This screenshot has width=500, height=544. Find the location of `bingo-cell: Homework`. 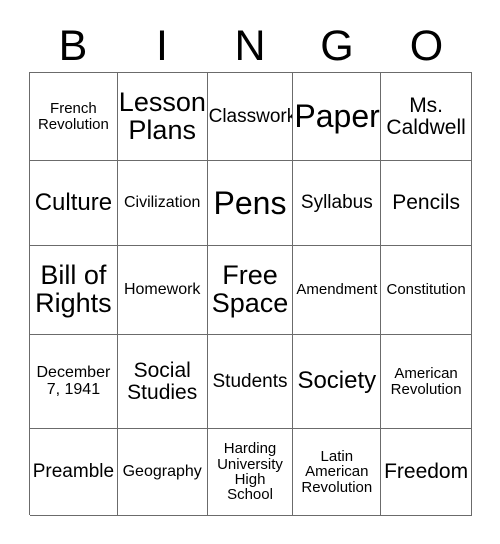

bingo-cell: Homework is located at coordinates (162, 290).